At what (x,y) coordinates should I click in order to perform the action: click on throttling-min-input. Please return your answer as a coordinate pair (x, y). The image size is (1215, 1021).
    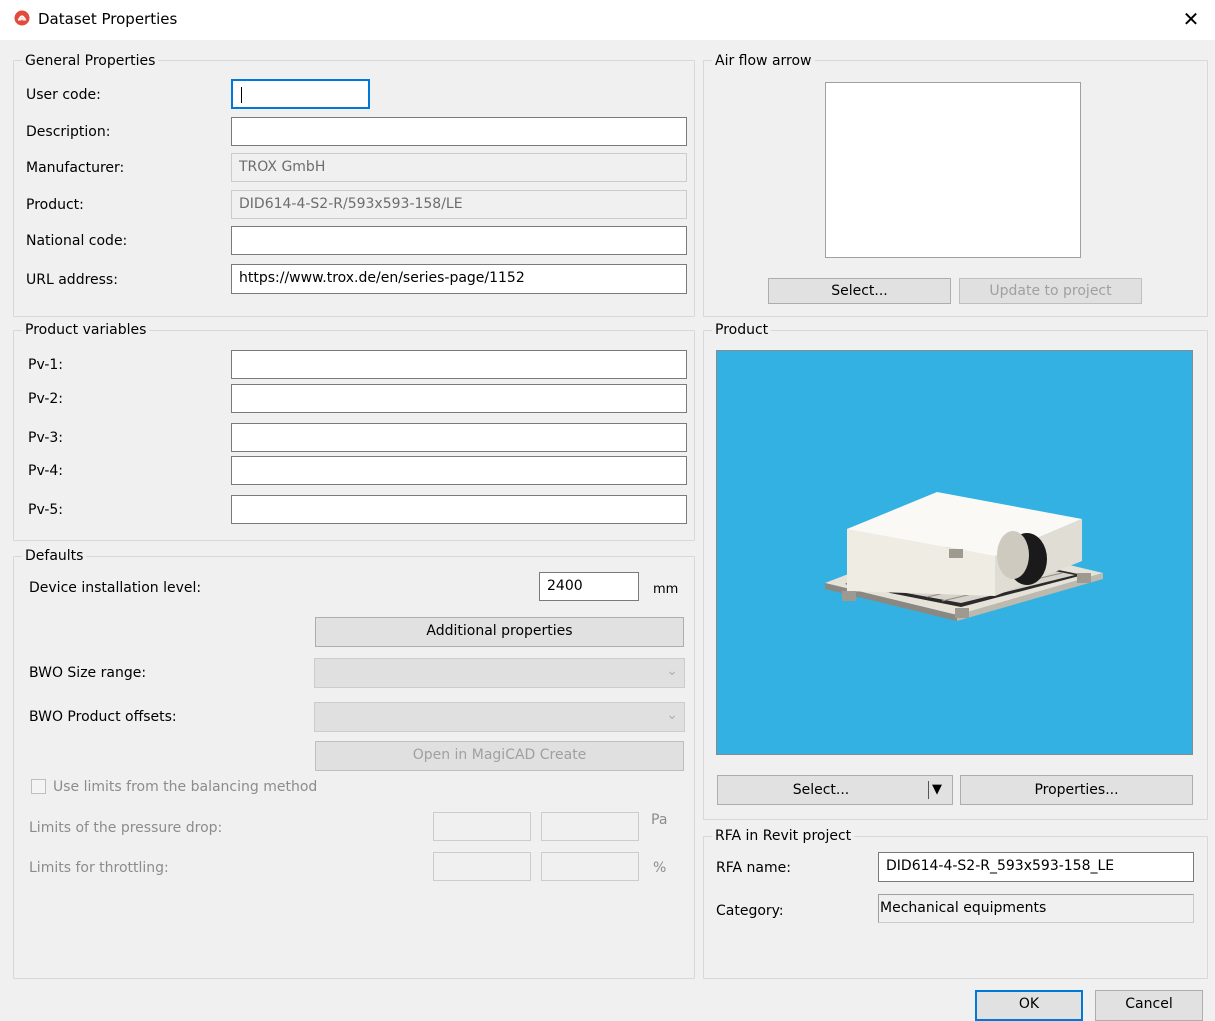
    Looking at the image, I should click on (482, 866).